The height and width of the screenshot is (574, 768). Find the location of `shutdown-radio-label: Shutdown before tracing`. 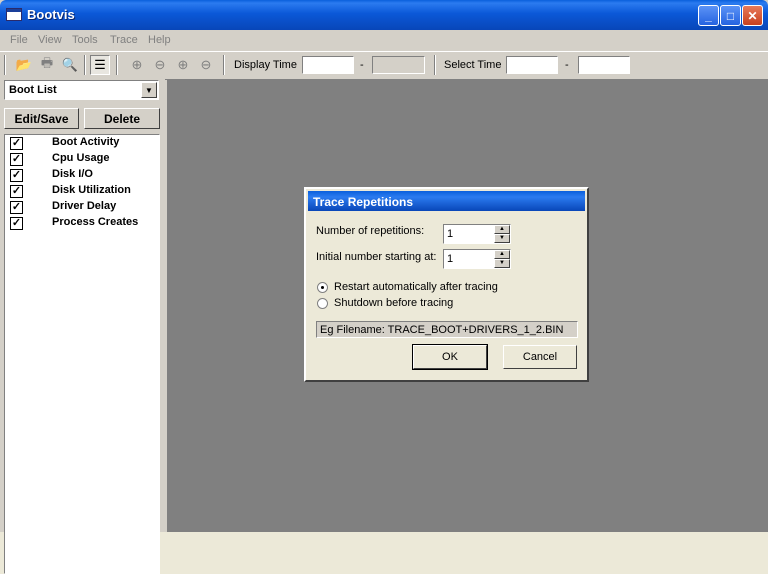

shutdown-radio-label: Shutdown before tracing is located at coordinates (393, 303).